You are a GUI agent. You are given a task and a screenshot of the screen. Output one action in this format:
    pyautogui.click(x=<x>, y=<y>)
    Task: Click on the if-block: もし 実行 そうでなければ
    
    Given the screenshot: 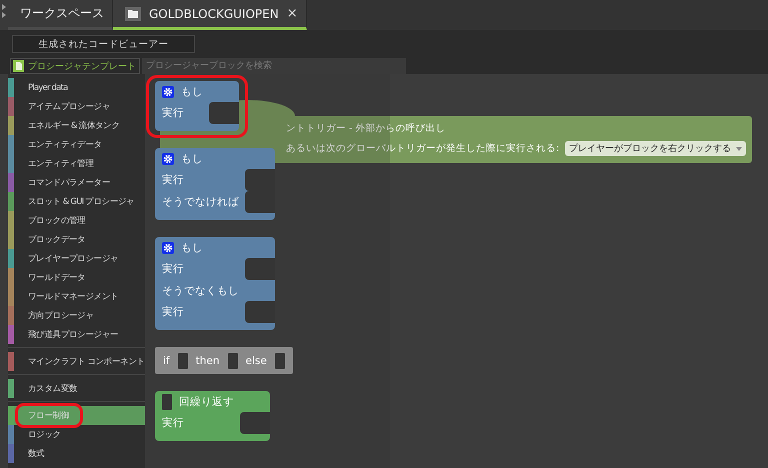 What is the action you would take?
    pyautogui.click(x=215, y=184)
    